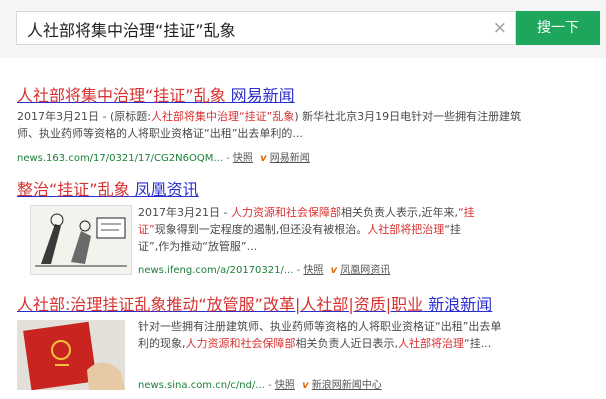 The height and width of the screenshot is (399, 606). Describe the element at coordinates (257, 29) in the screenshot. I see `search-input` at that location.